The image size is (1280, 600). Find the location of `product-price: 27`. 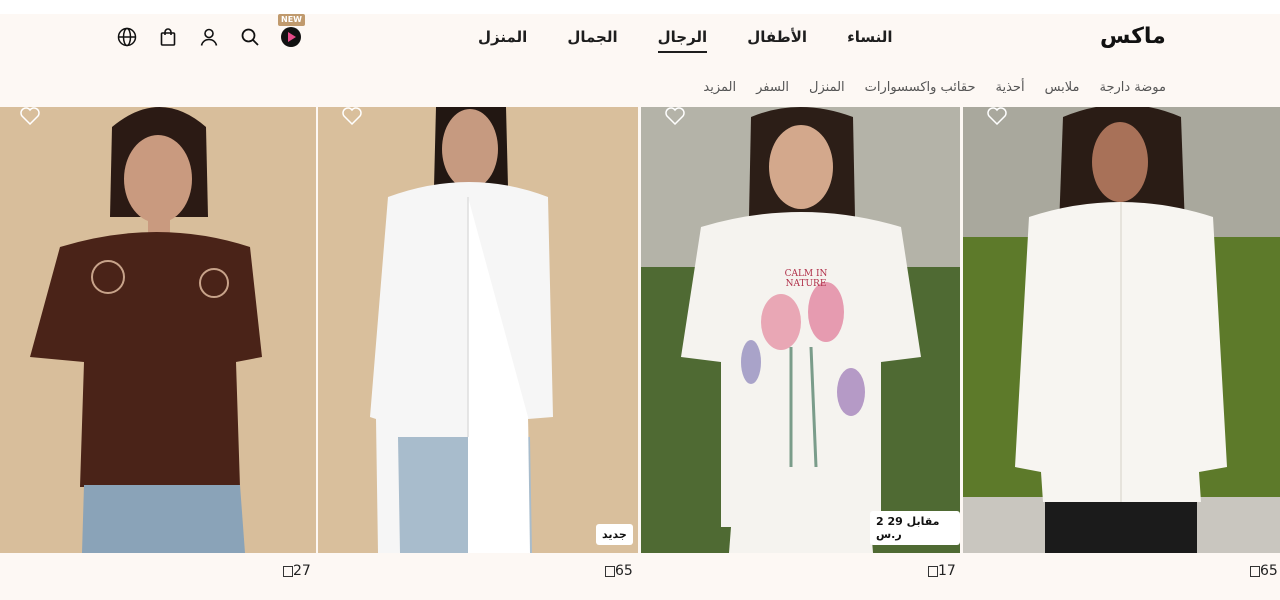

product-price: 27 is located at coordinates (294, 571).